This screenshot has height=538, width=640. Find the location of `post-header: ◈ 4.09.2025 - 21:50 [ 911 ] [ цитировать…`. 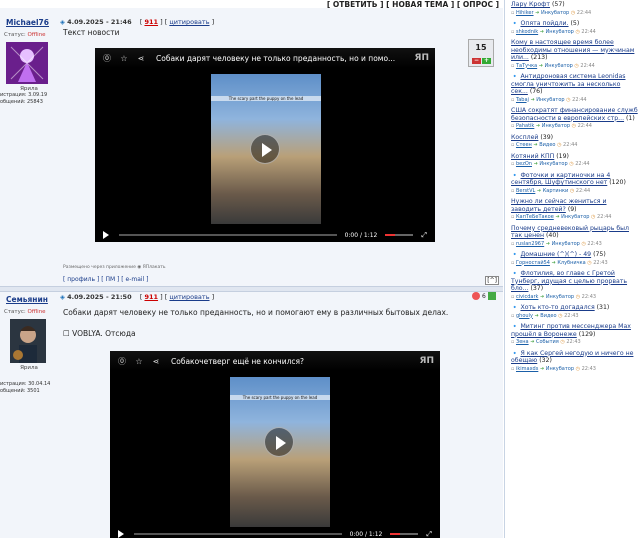

post-header: ◈ 4.09.2025 - 21:50 [ 911 ] [ цитировать… is located at coordinates (137, 297).